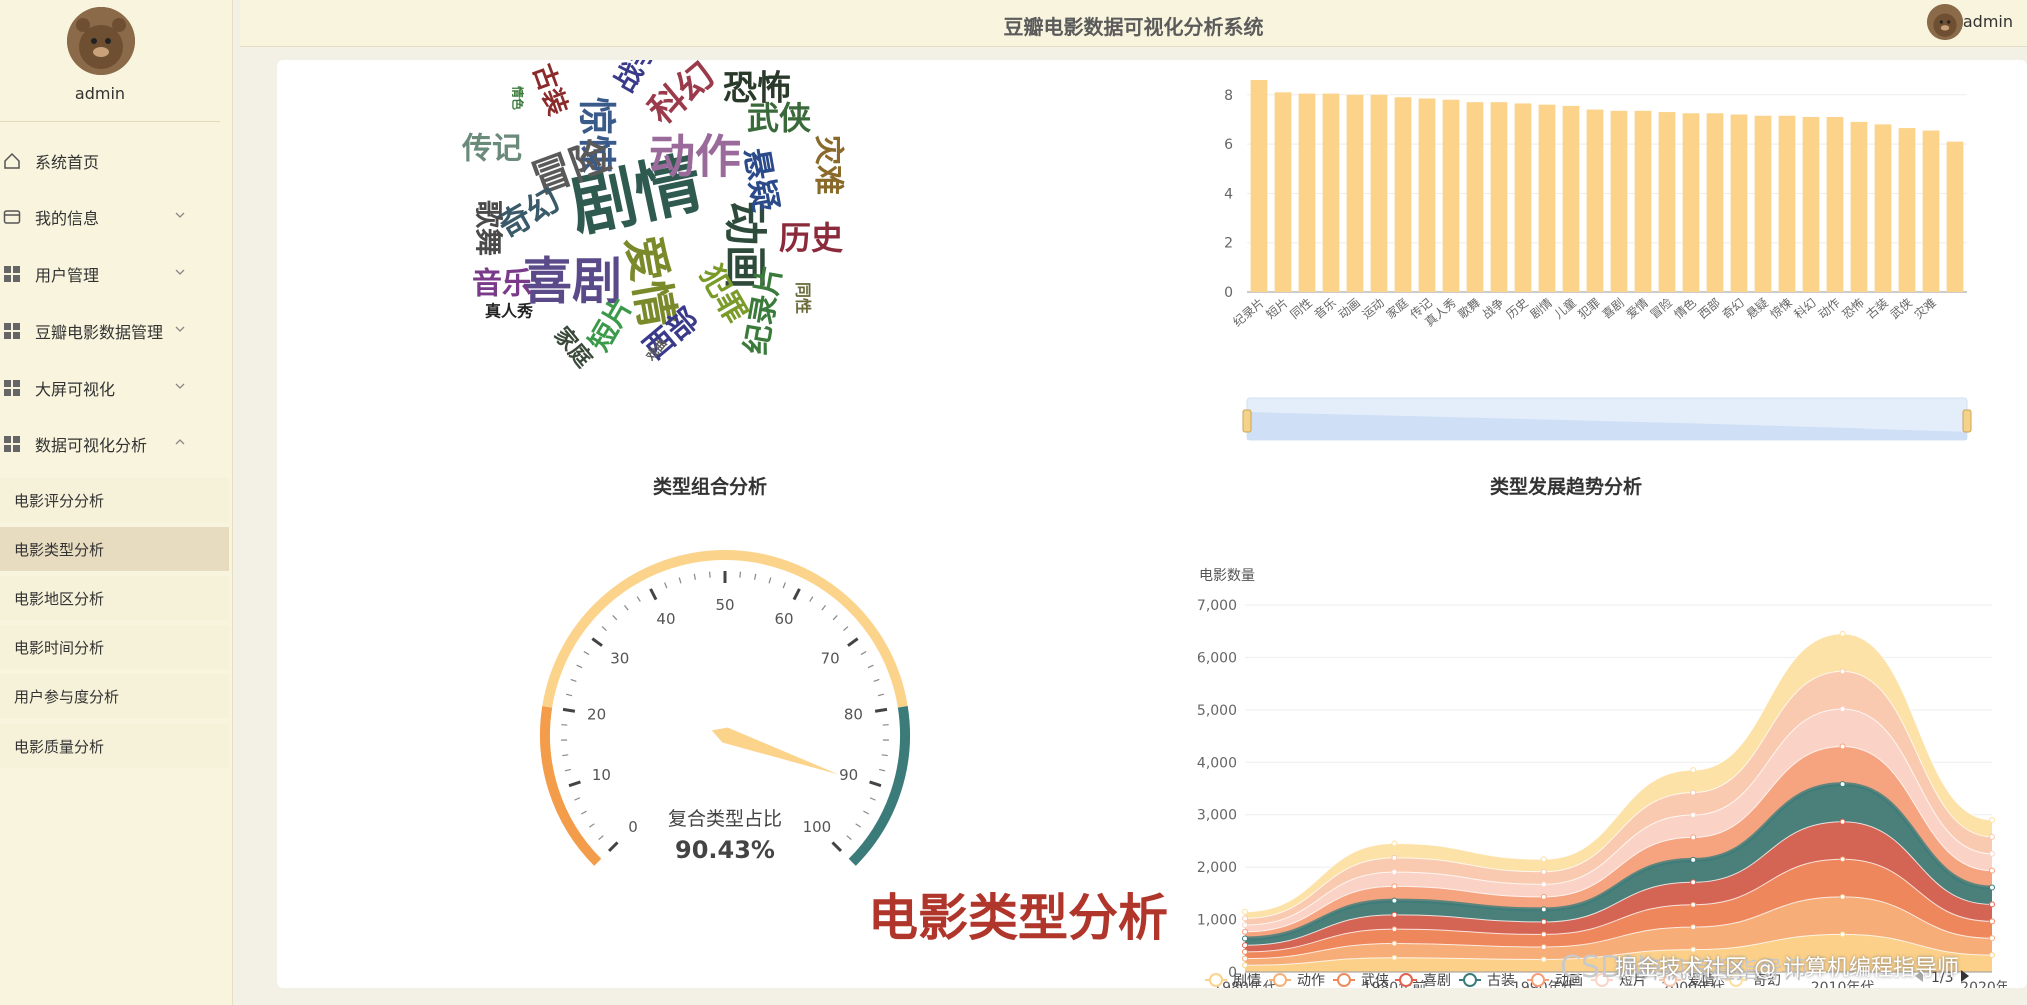  What do you see at coordinates (180, 442) in the screenshot?
I see `chevron-up-icon` at bounding box center [180, 442].